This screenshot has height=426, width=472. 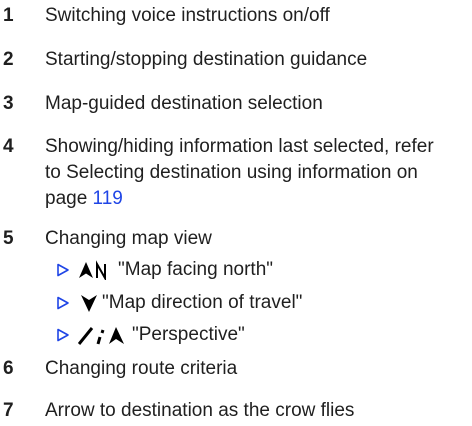 What do you see at coordinates (200, 410) in the screenshot?
I see `item-text: Arrow to destination as the crow flies` at bounding box center [200, 410].